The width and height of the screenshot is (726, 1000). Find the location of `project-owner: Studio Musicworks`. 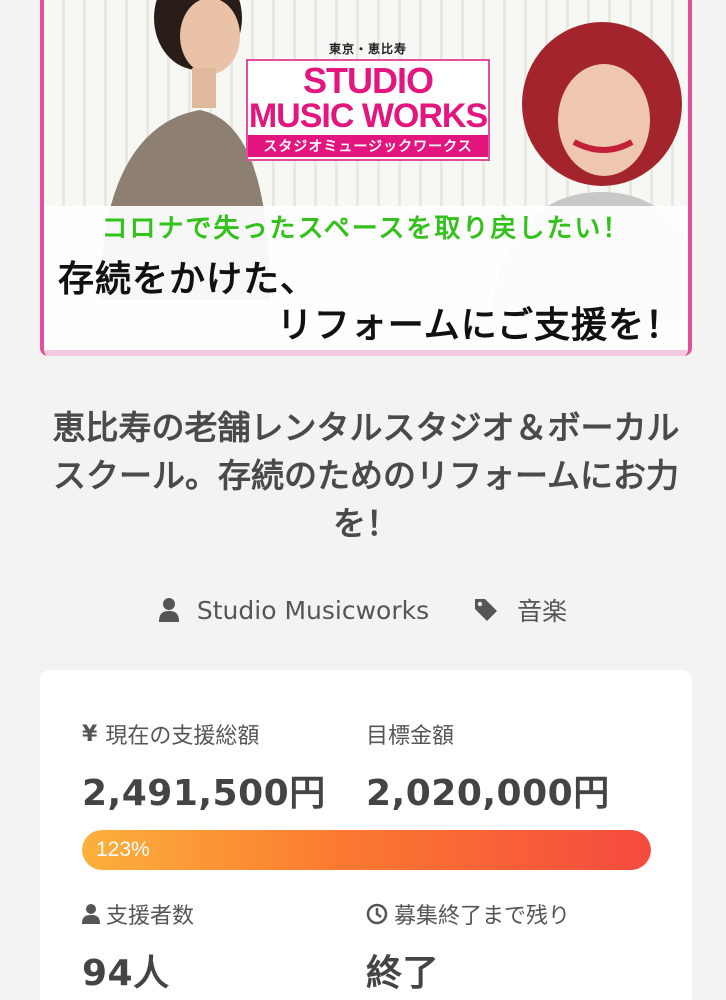

project-owner: Studio Musicworks is located at coordinates (294, 610).